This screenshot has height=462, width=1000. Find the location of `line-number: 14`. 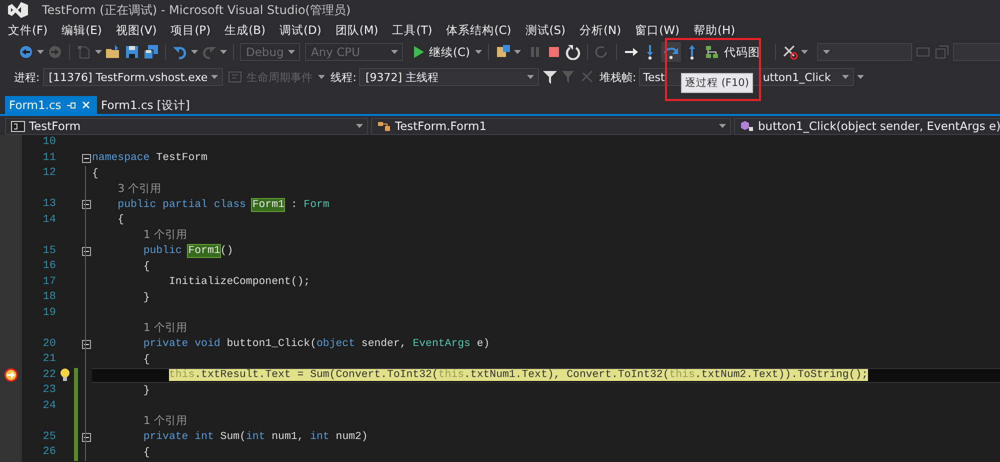

line-number: 14 is located at coordinates (49, 220).